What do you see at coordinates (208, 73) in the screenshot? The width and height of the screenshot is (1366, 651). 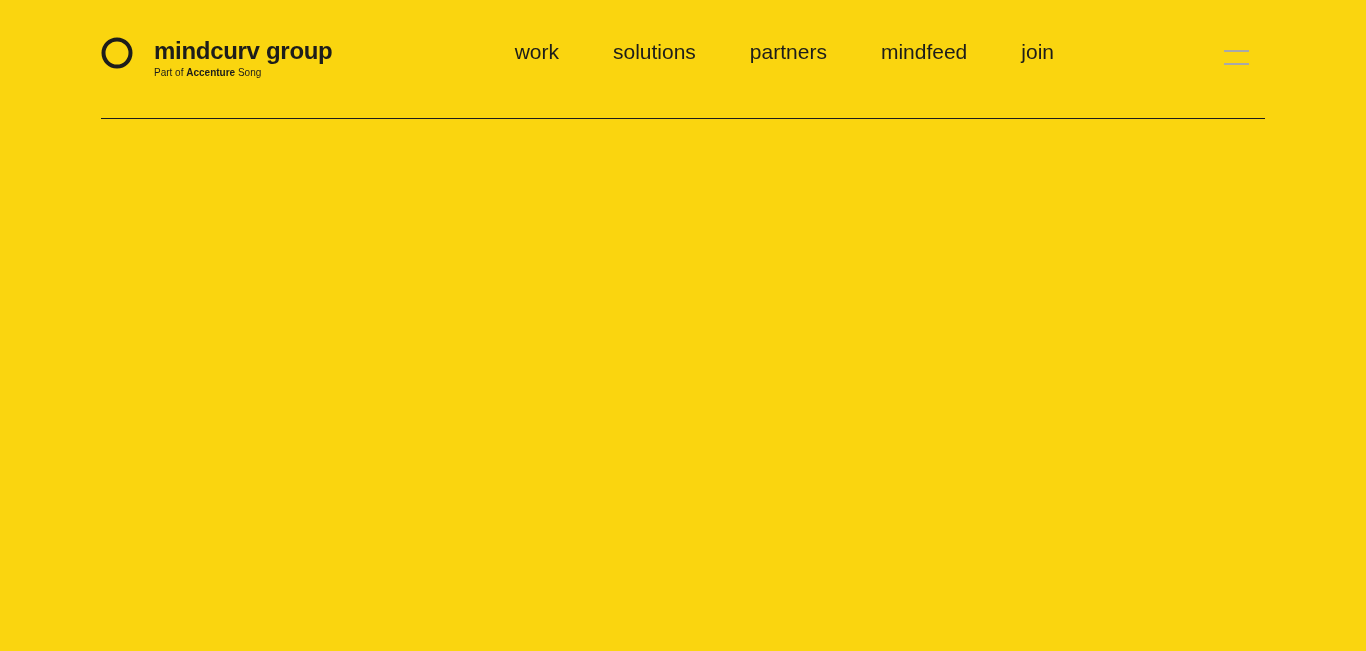 I see `brand-tagline: Part of Accenture Song` at bounding box center [208, 73].